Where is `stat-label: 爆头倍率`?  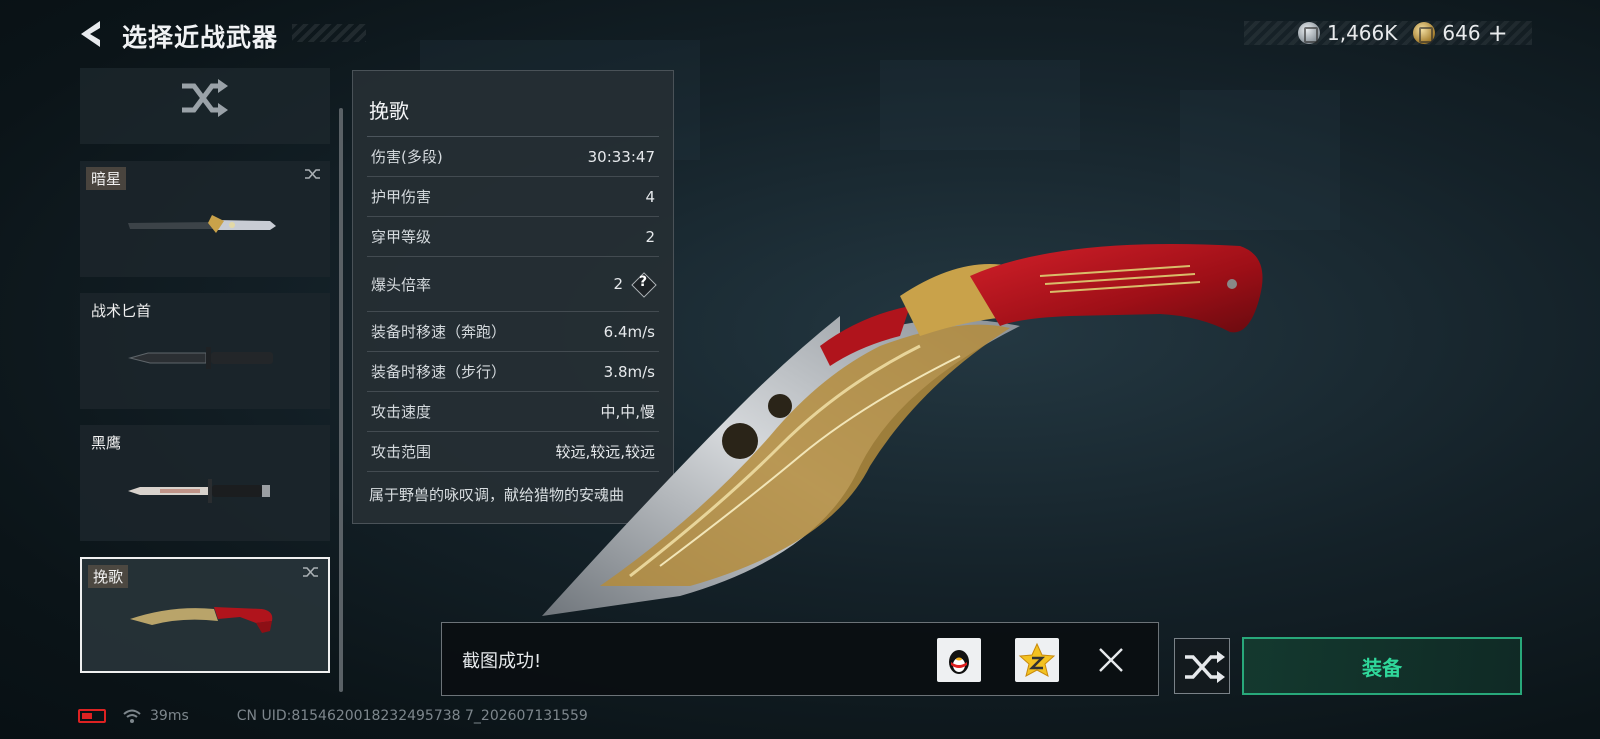 stat-label: 爆头倍率 is located at coordinates (401, 284).